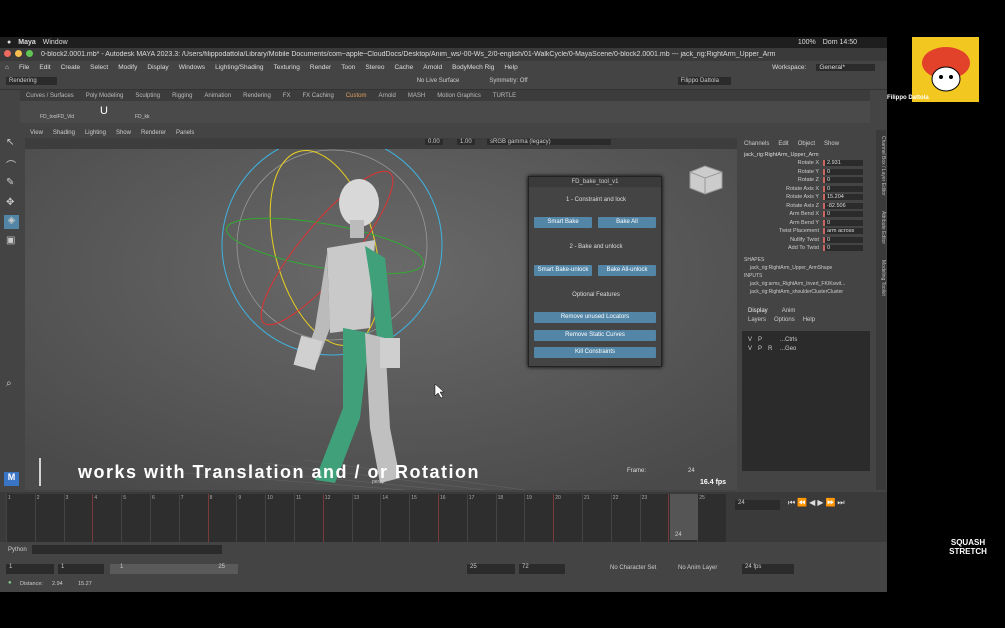 The width and height of the screenshot is (1005, 628). What do you see at coordinates (7, 67) in the screenshot?
I see `home-icon: ⌂` at bounding box center [7, 67].